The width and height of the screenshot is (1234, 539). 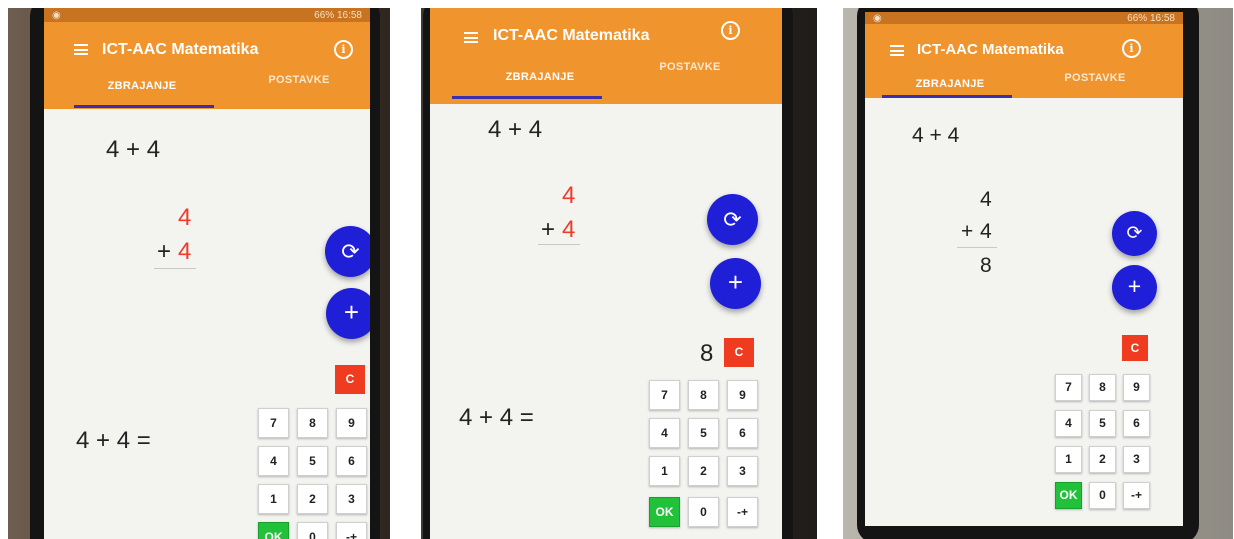 What do you see at coordinates (207, 15) in the screenshot?
I see `status-bar: ◉ 66% 16:58` at bounding box center [207, 15].